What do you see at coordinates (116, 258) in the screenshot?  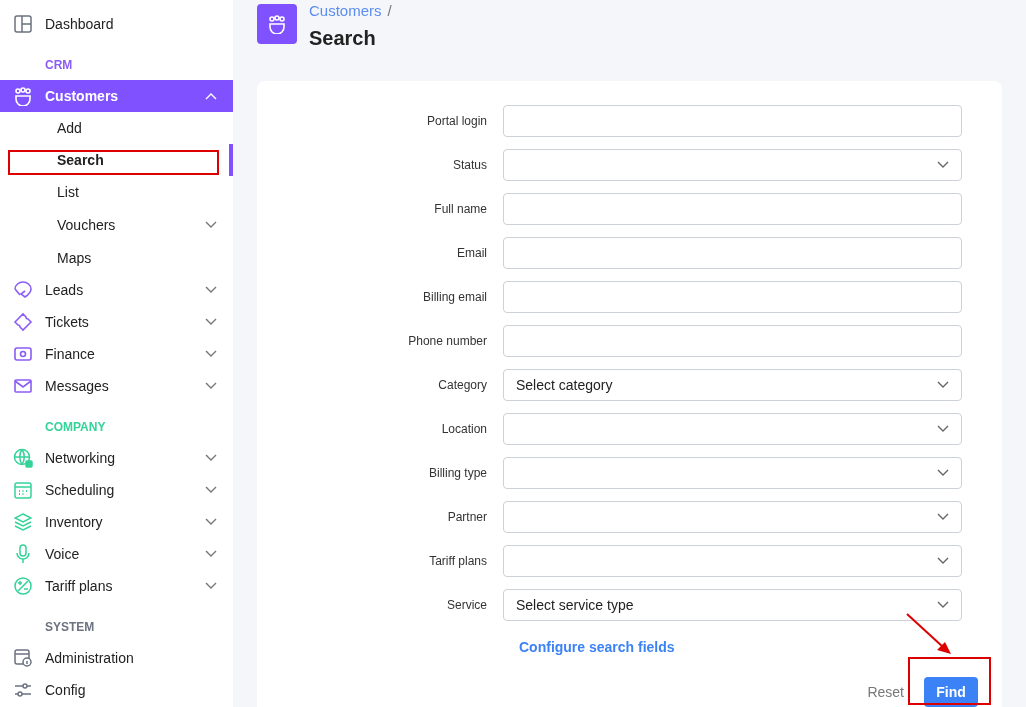 I see `submenu-item: Maps` at bounding box center [116, 258].